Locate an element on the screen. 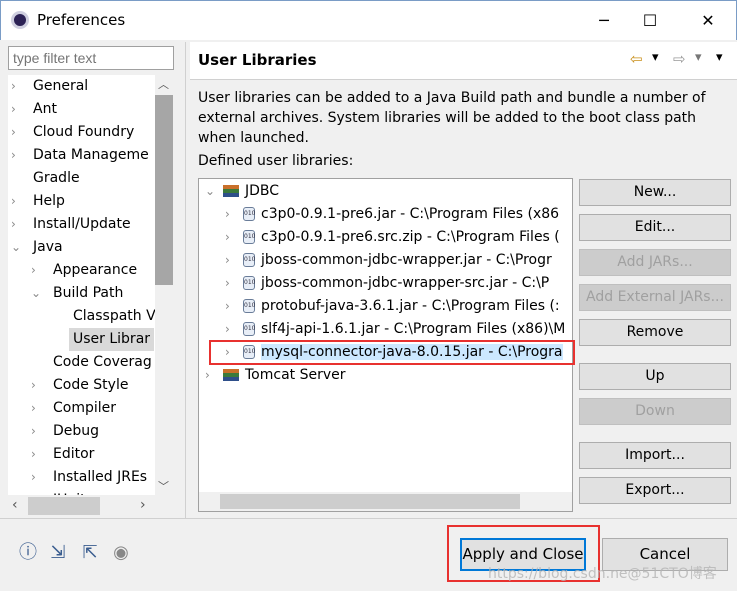 This screenshot has height=591, width=737. tree-hscroll-thumb is located at coordinates (64, 506).